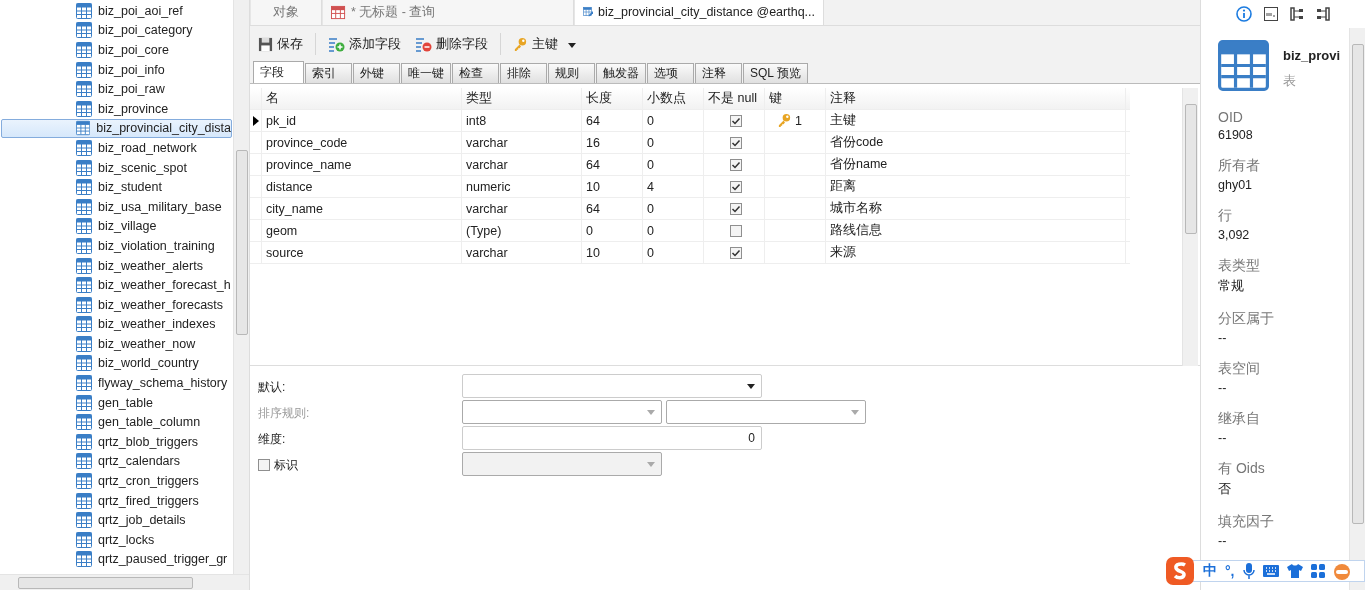 The width and height of the screenshot is (1365, 590). Describe the element at coordinates (116, 304) in the screenshot. I see `tree-item: biz_weather_forecasts` at that location.